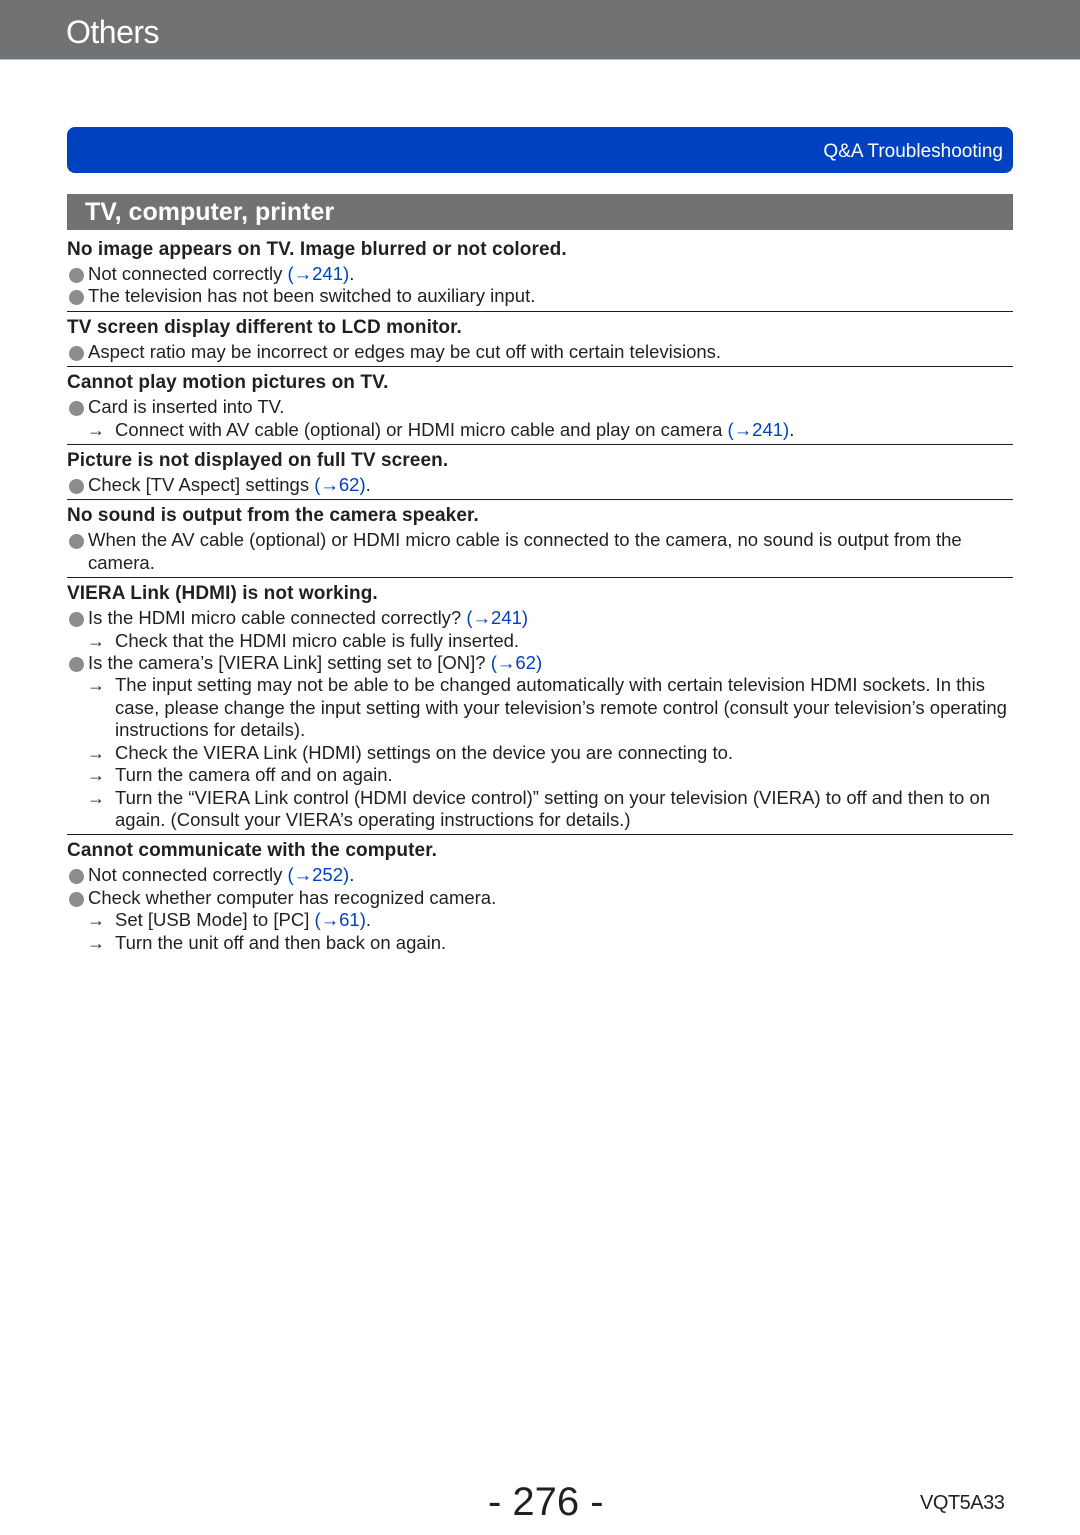  Describe the element at coordinates (540, 212) in the screenshot. I see `section-header: TV, computer, printer` at that location.